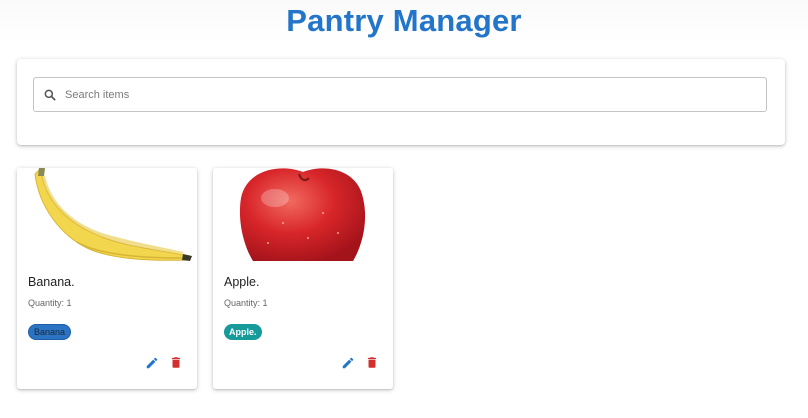  Describe the element at coordinates (242, 282) in the screenshot. I see `item-name: Apple.` at that location.